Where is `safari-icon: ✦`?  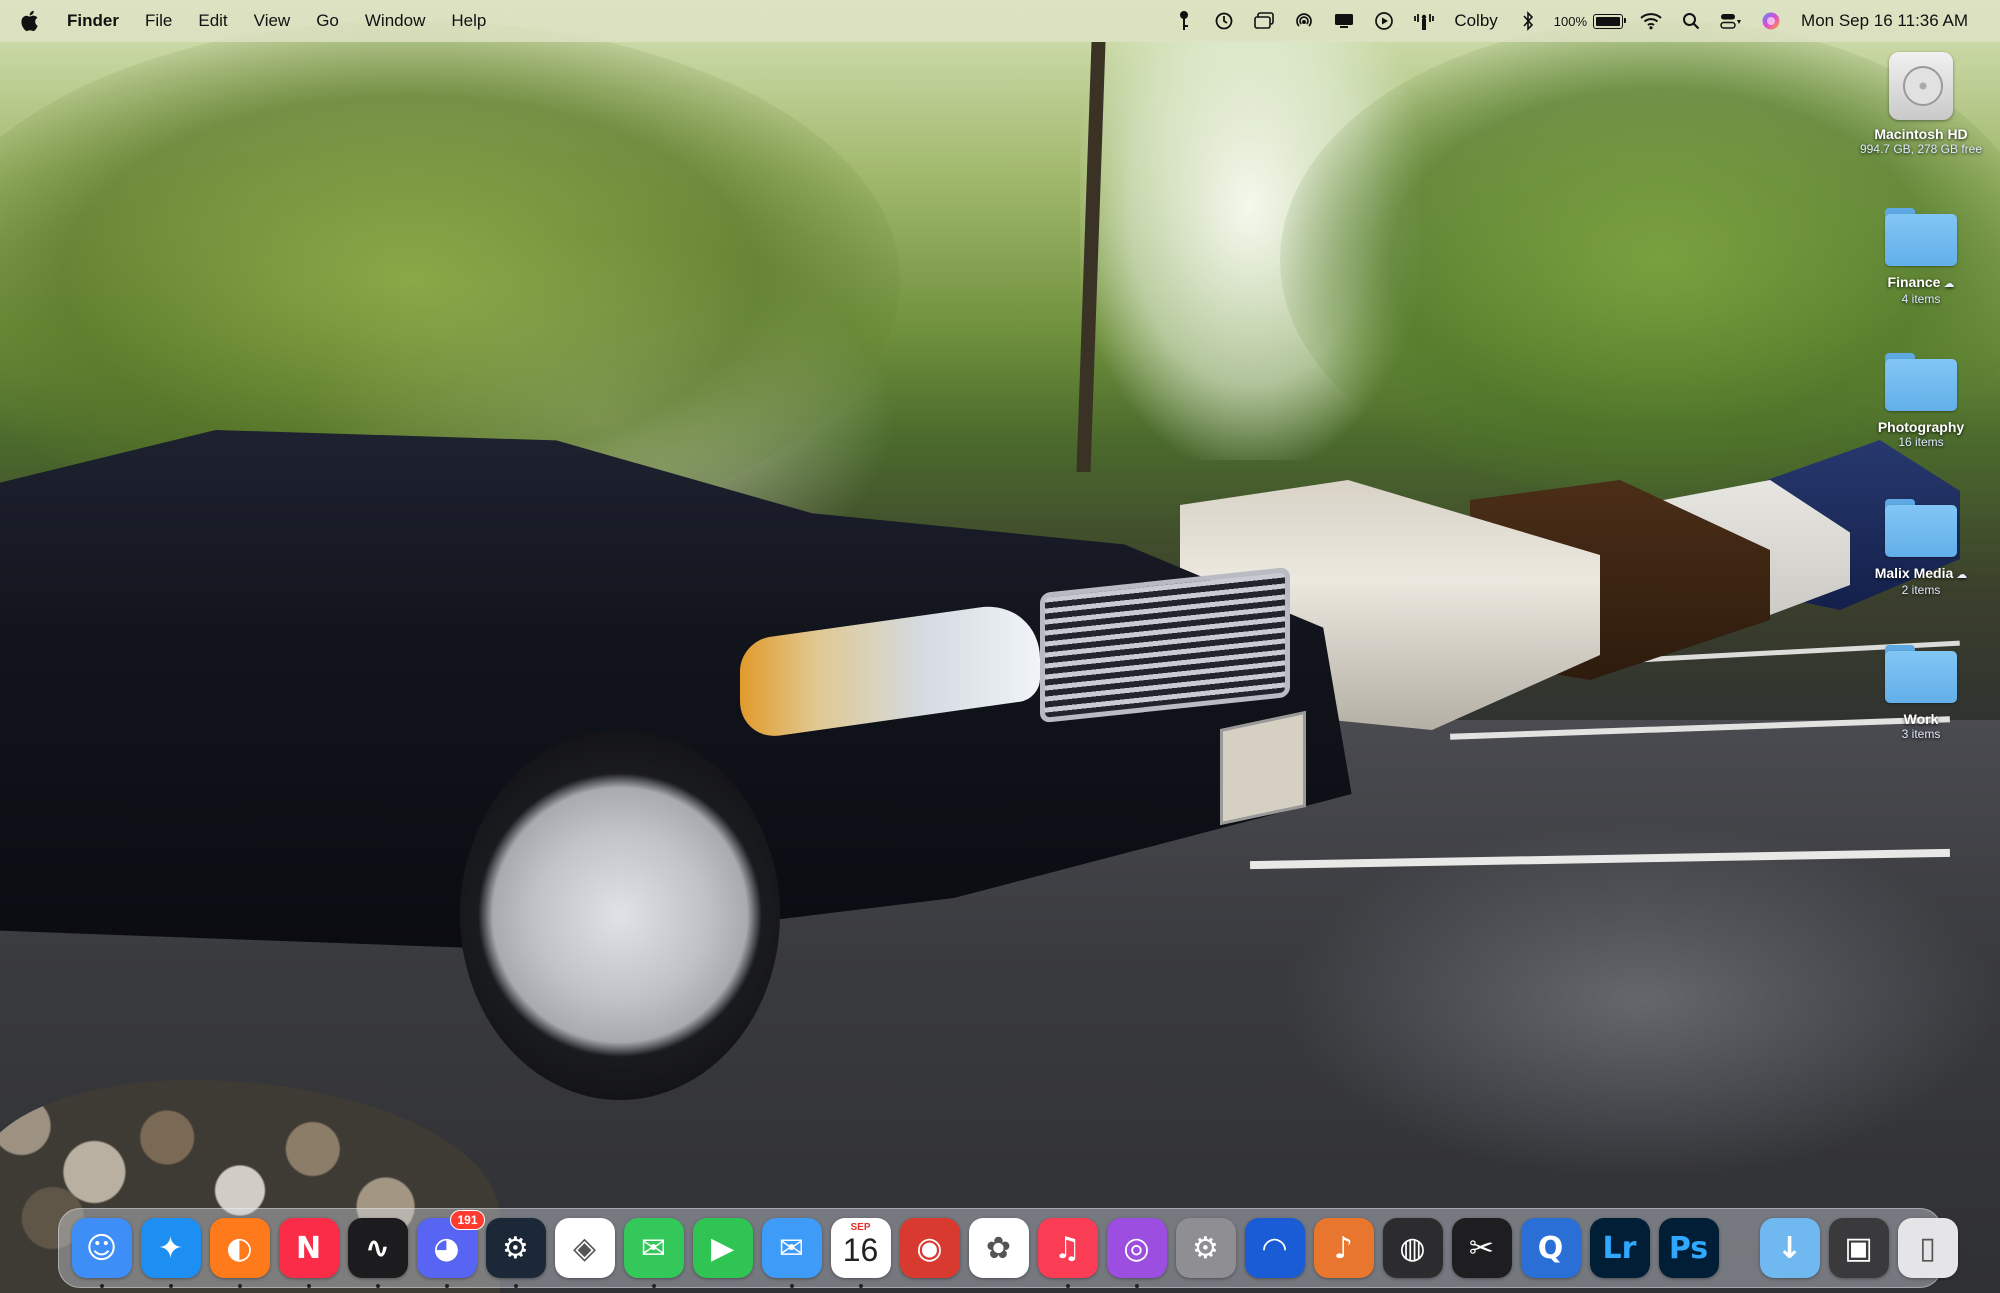 safari-icon: ✦ is located at coordinates (170, 1248).